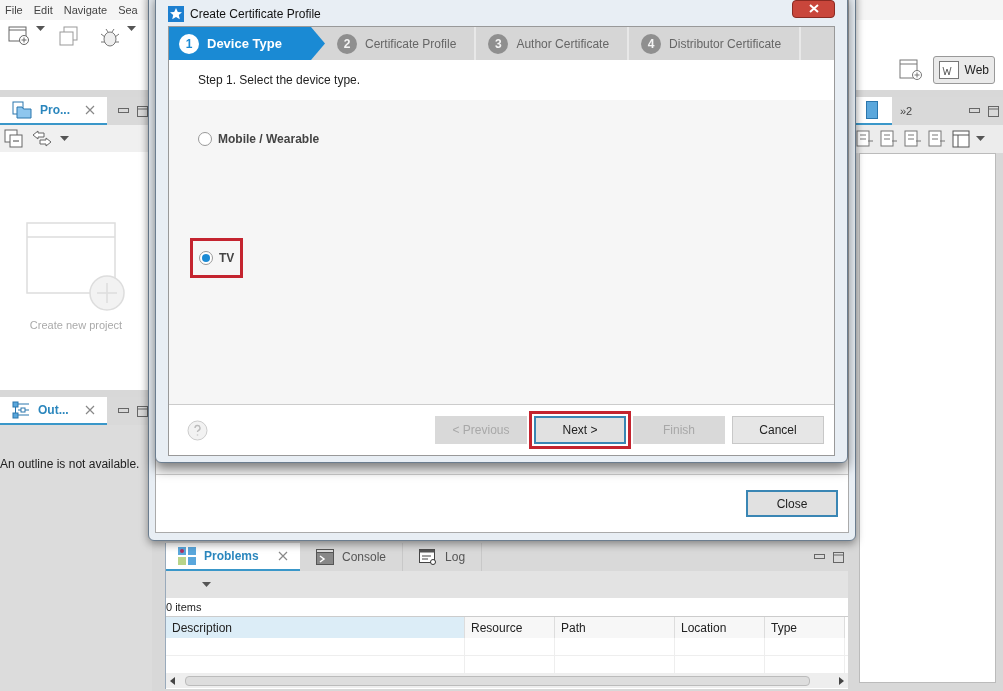  I want to click on step-label: Certificate Profile, so click(411, 44).